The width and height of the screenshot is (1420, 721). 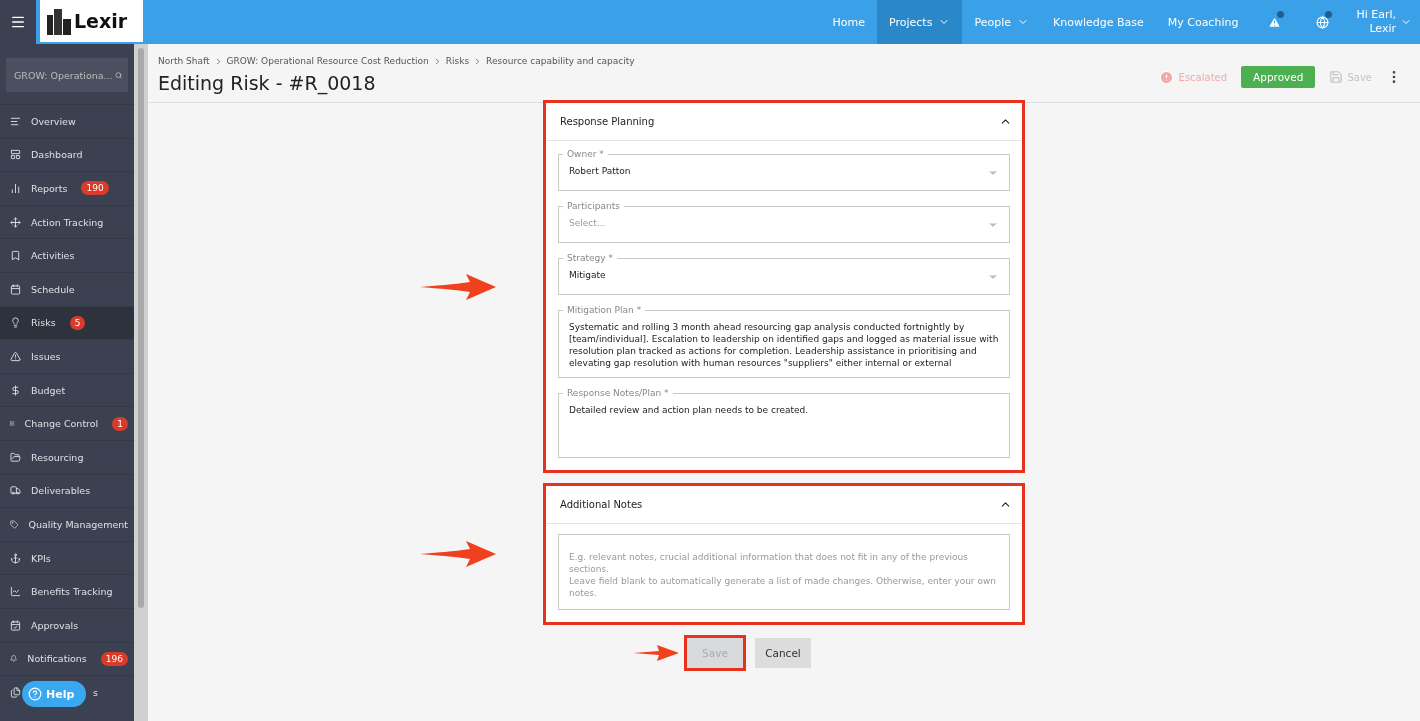 What do you see at coordinates (67, 322) in the screenshot?
I see `sidebar-item: Risks 5` at bounding box center [67, 322].